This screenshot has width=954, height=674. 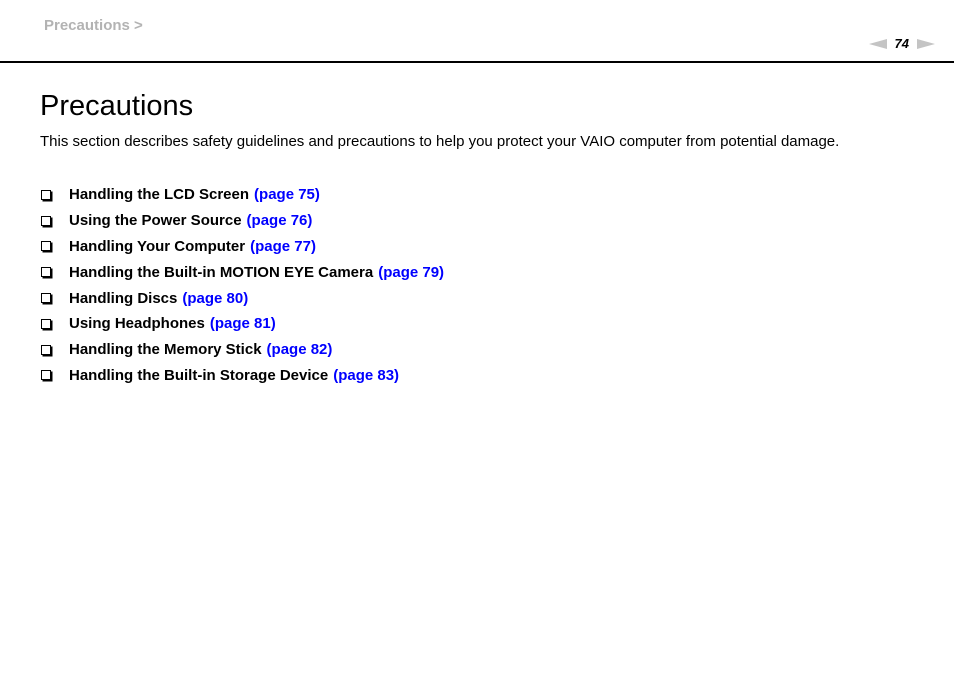 I want to click on next-page-arrow-icon, so click(x=926, y=44).